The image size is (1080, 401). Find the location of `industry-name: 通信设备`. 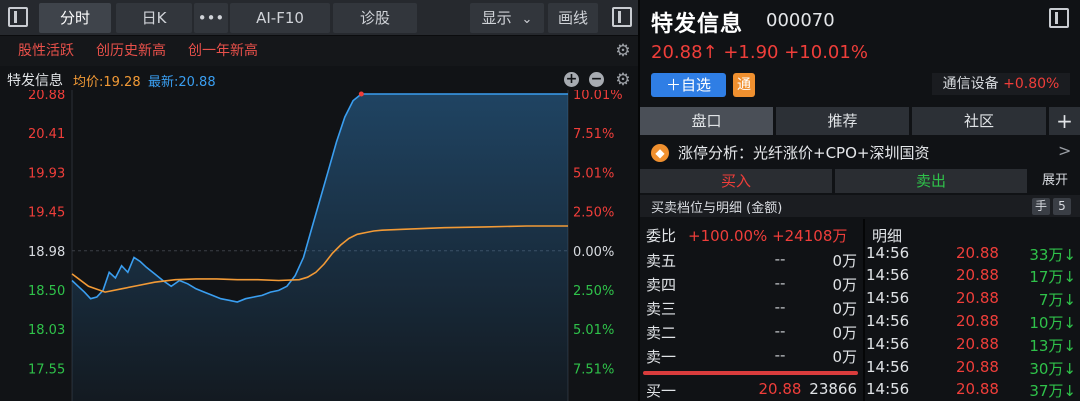

industry-name: 通信设备 is located at coordinates (970, 84).